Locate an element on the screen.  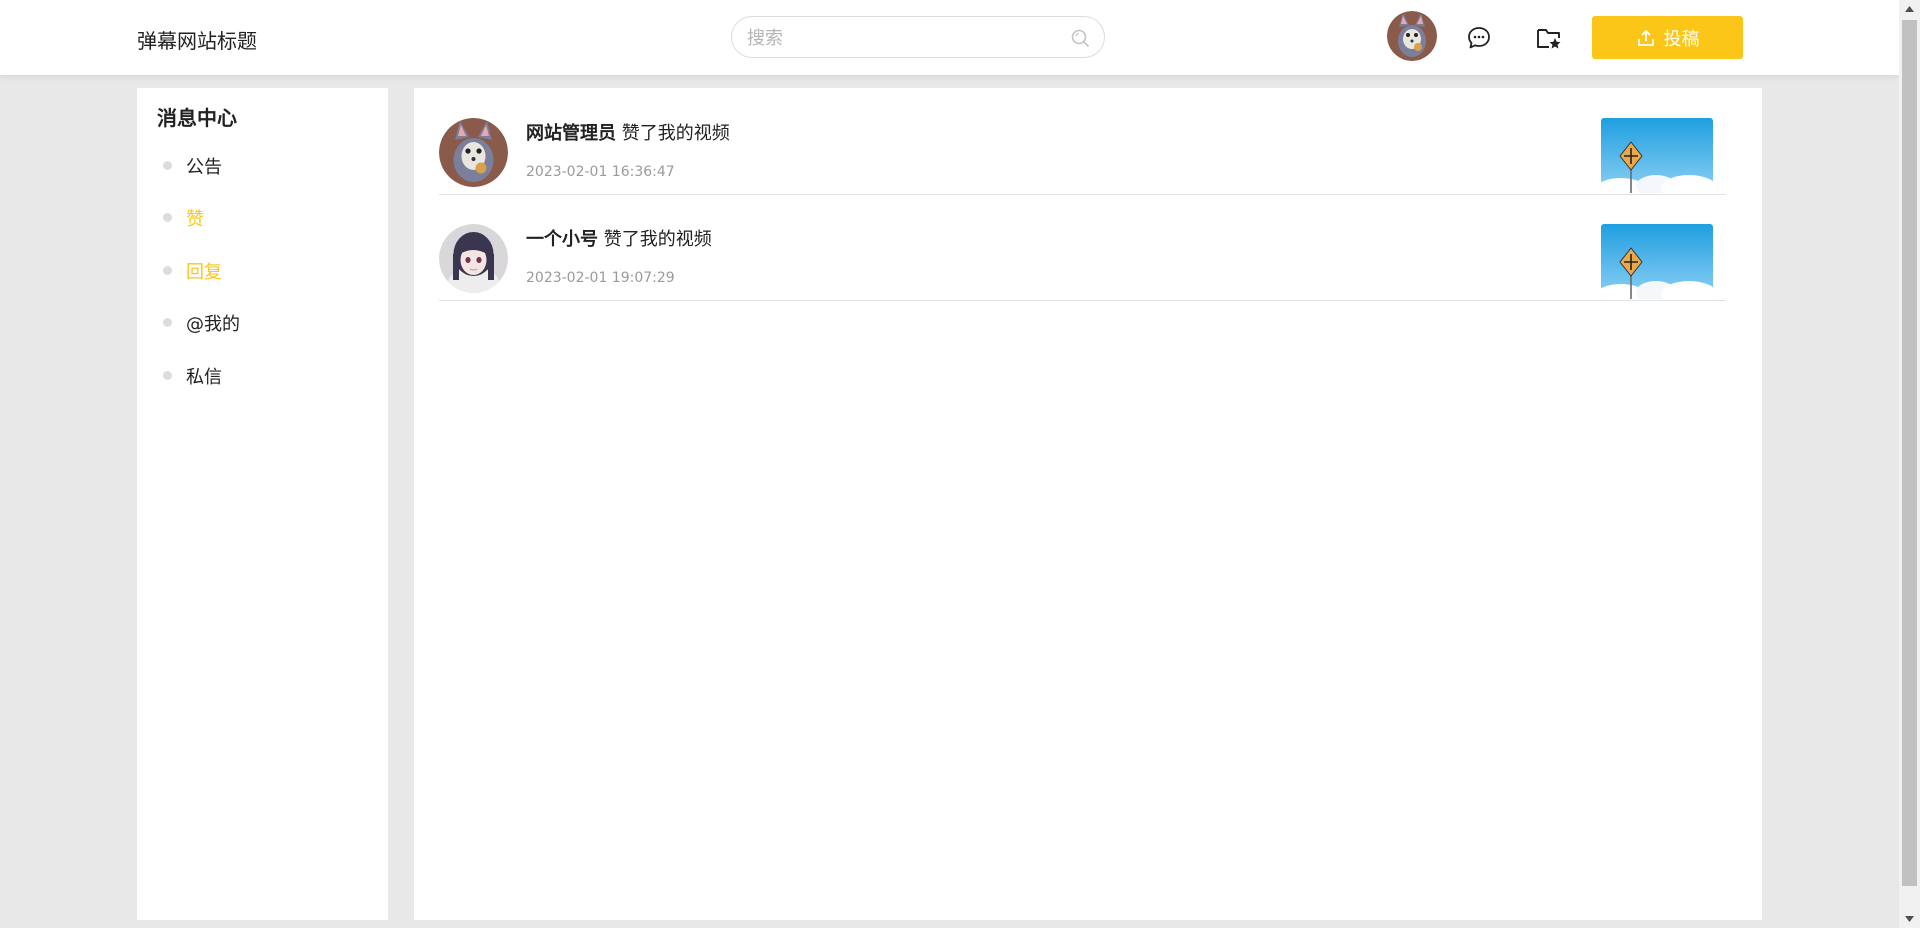
scrollbar-thumb is located at coordinates (1909, 453).